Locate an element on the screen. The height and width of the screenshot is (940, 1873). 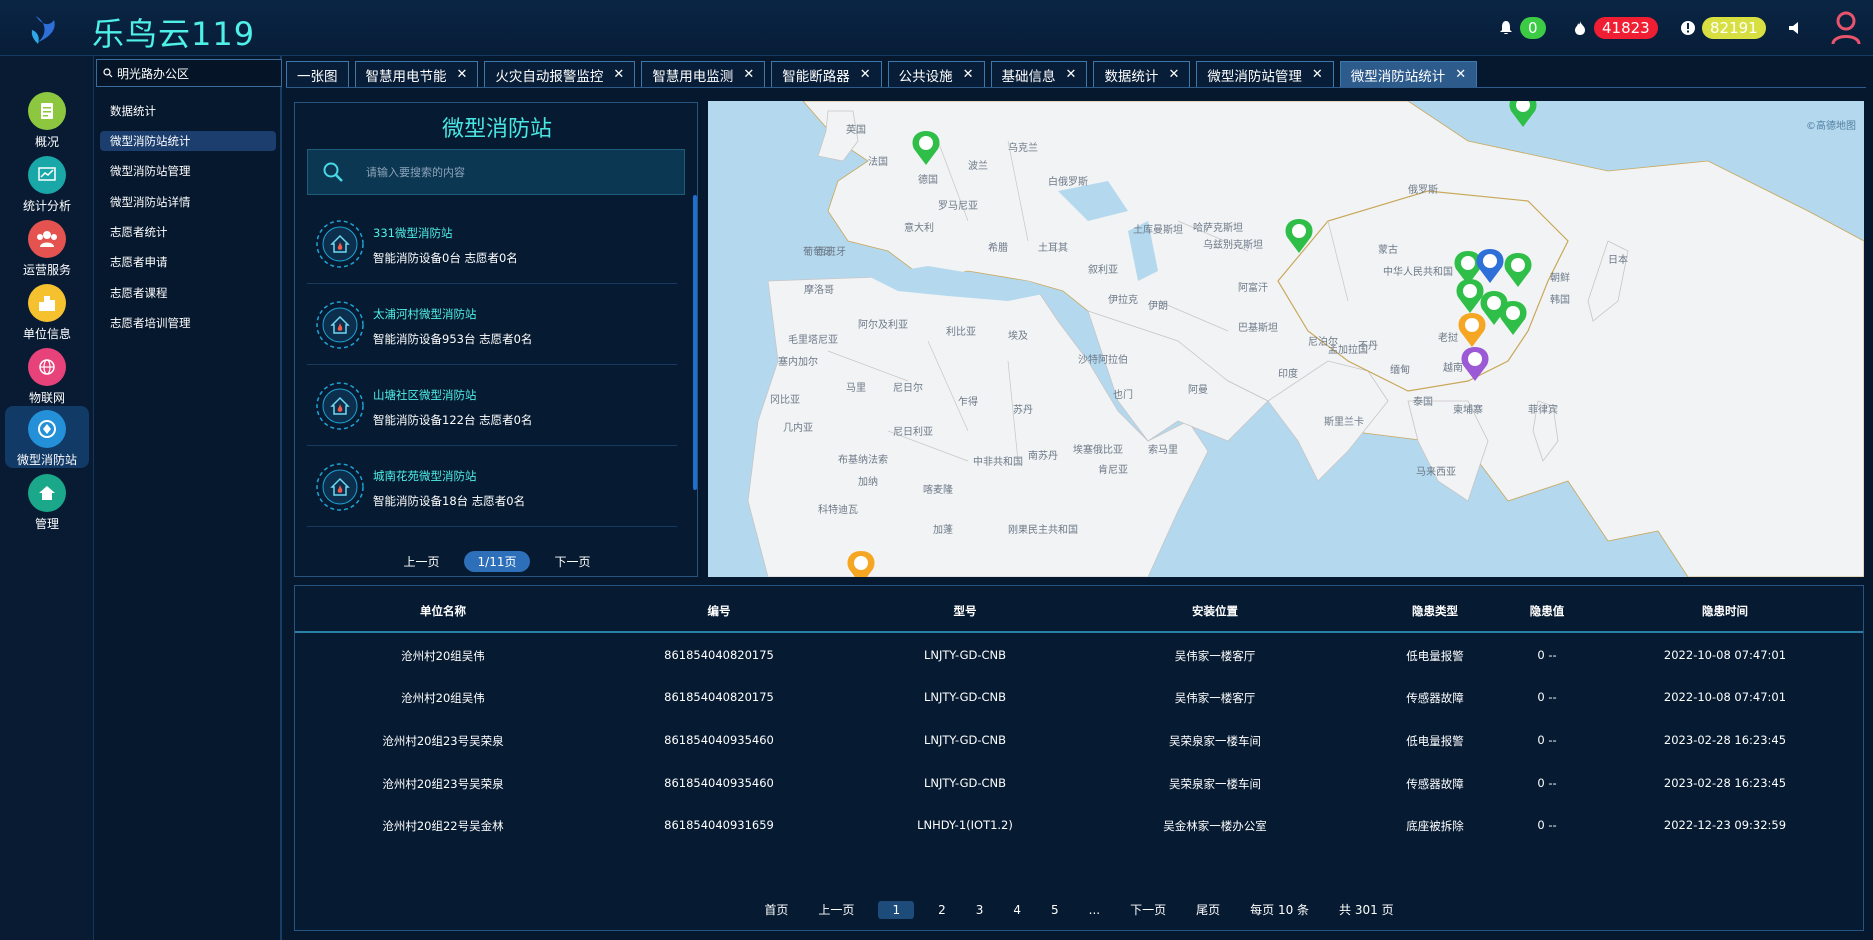
station-item: 331微型消防站 智能消防设备0台 志愿者0名 is located at coordinates (492, 243).